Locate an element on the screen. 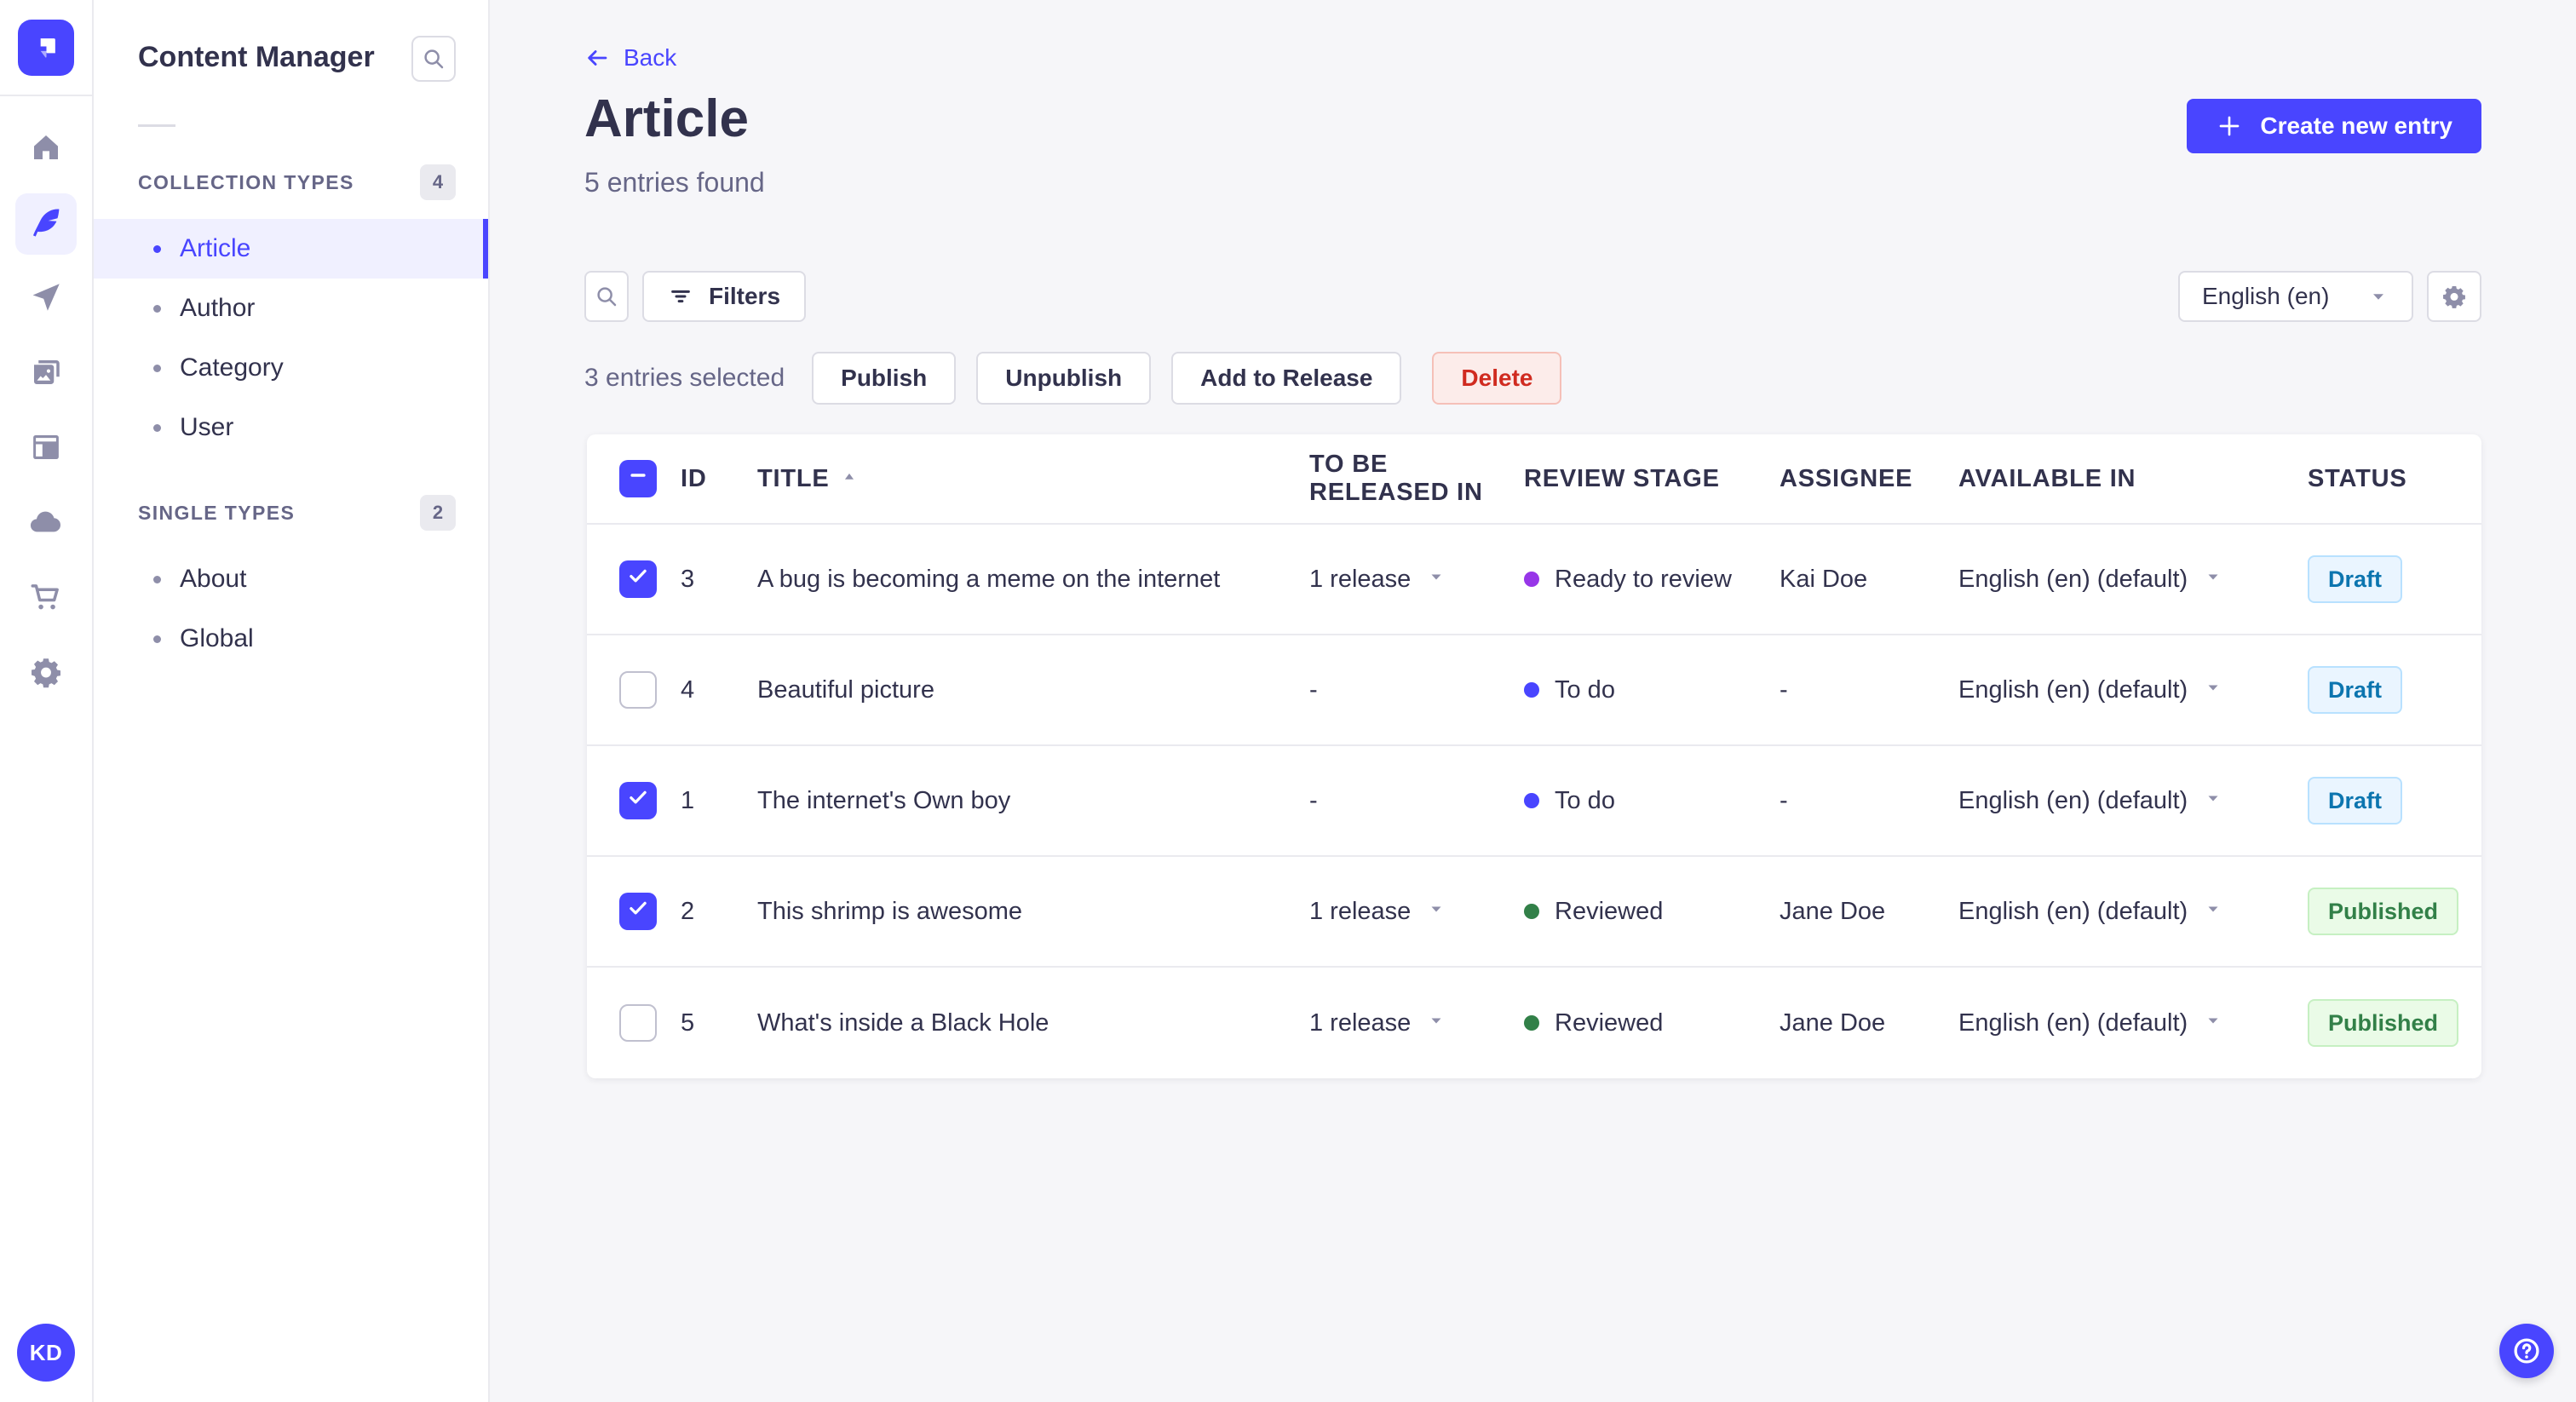 Image resolution: width=2576 pixels, height=1402 pixels. column-header-label: REVIEW STAGE is located at coordinates (1622, 478).